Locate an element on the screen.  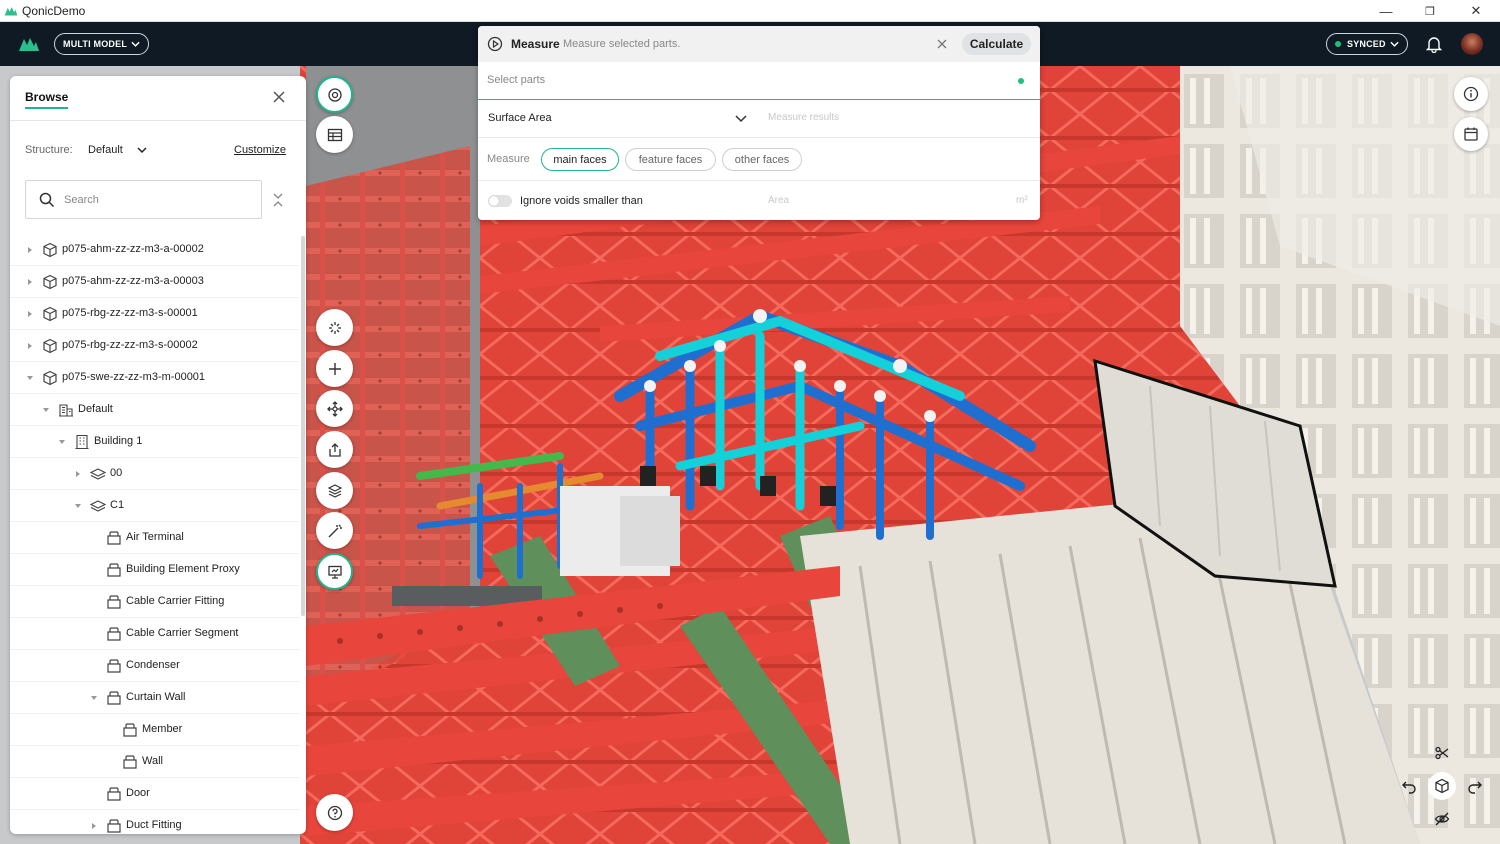
tree-item-label: Default is located at coordinates (95, 409).